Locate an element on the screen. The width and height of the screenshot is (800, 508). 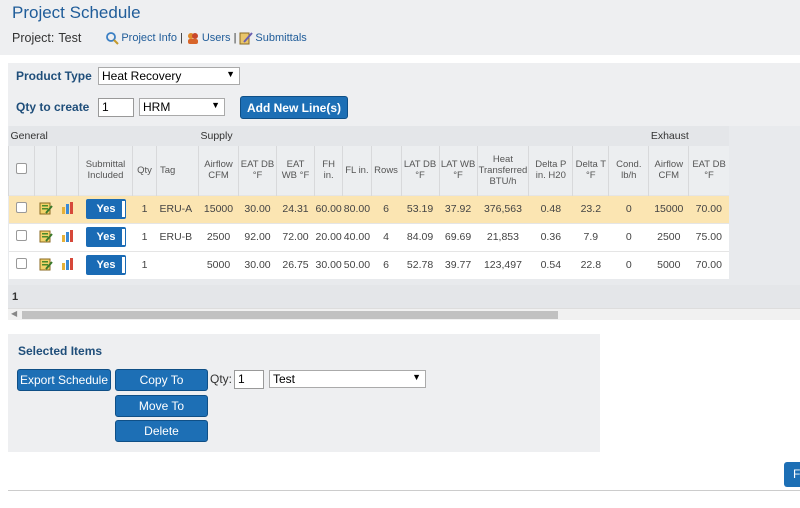
delete-button: Delete is located at coordinates (161, 431).